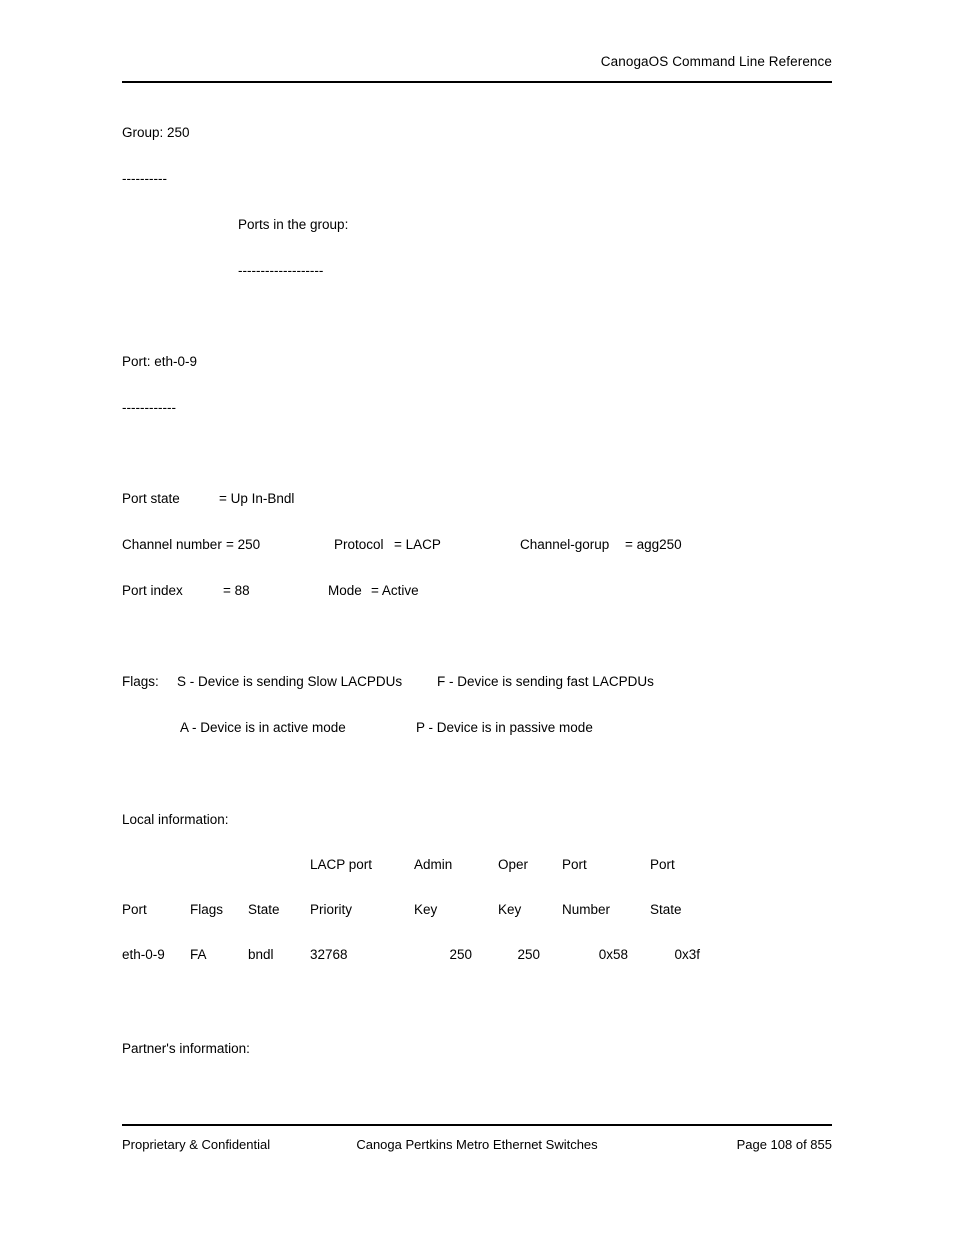 The width and height of the screenshot is (954, 1235). I want to click on header-title: CanogaOS Command Line Reference, so click(716, 61).